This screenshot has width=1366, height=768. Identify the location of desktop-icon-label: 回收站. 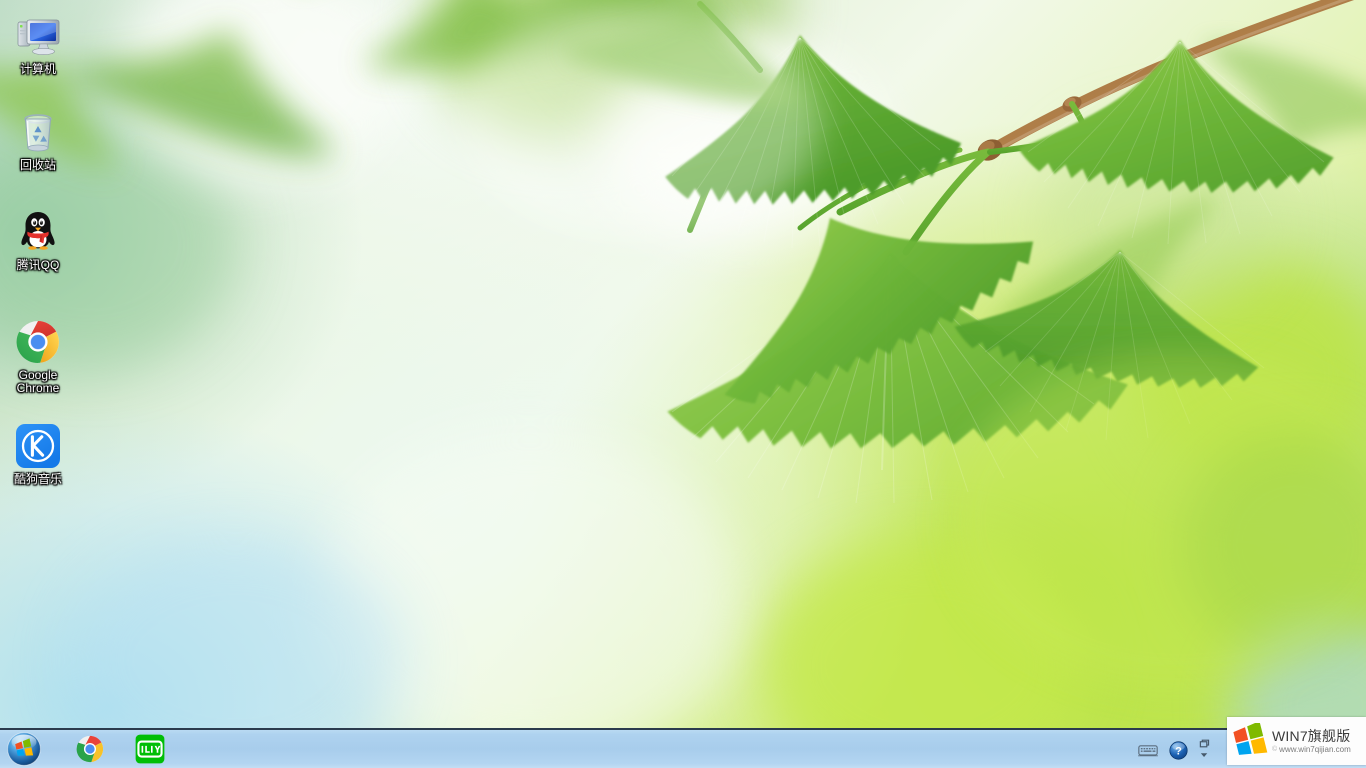
(37, 165).